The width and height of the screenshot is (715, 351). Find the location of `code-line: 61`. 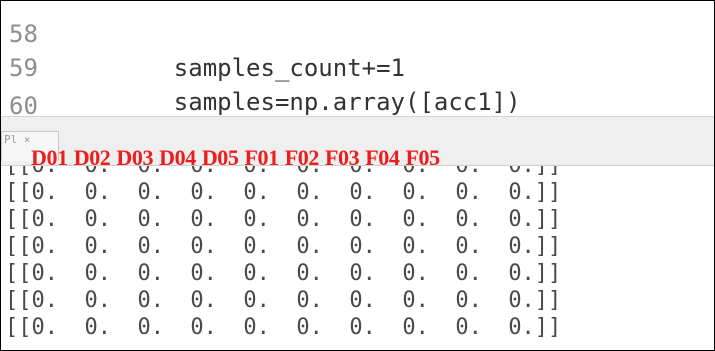

code-line: 61 is located at coordinates (357, 103).